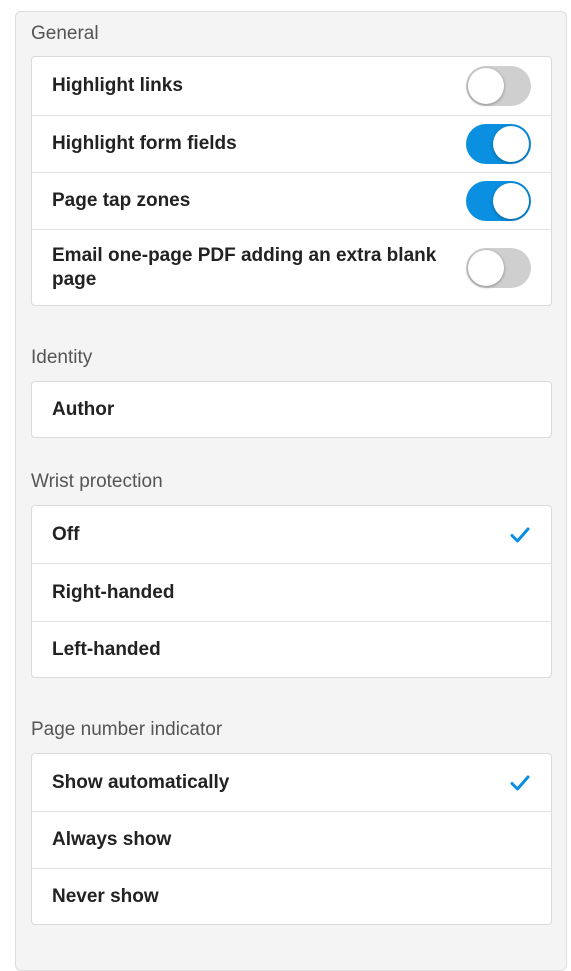 The image size is (571, 971). What do you see at coordinates (127, 729) in the screenshot?
I see `section-title-page-number-indicator: Page number indicator` at bounding box center [127, 729].